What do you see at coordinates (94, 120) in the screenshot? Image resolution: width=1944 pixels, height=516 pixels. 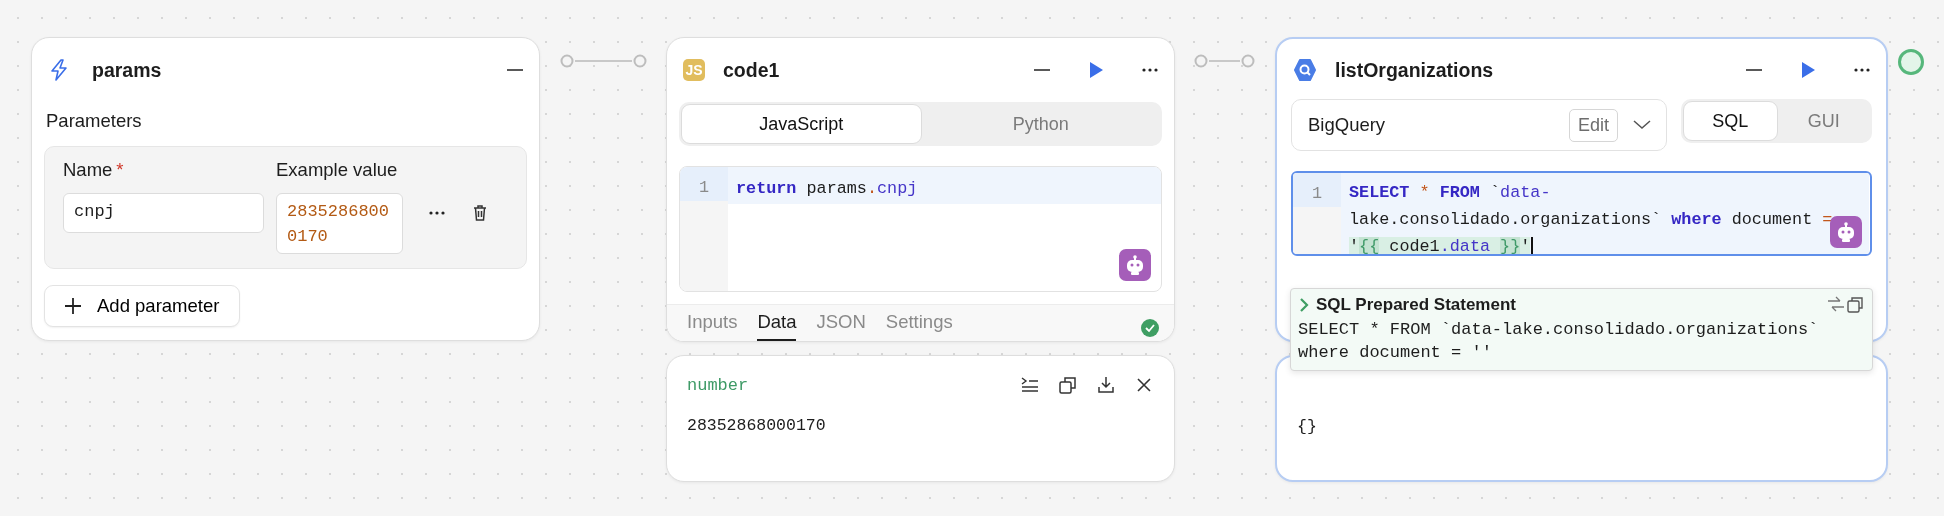 I see `section-label: Parameters` at bounding box center [94, 120].